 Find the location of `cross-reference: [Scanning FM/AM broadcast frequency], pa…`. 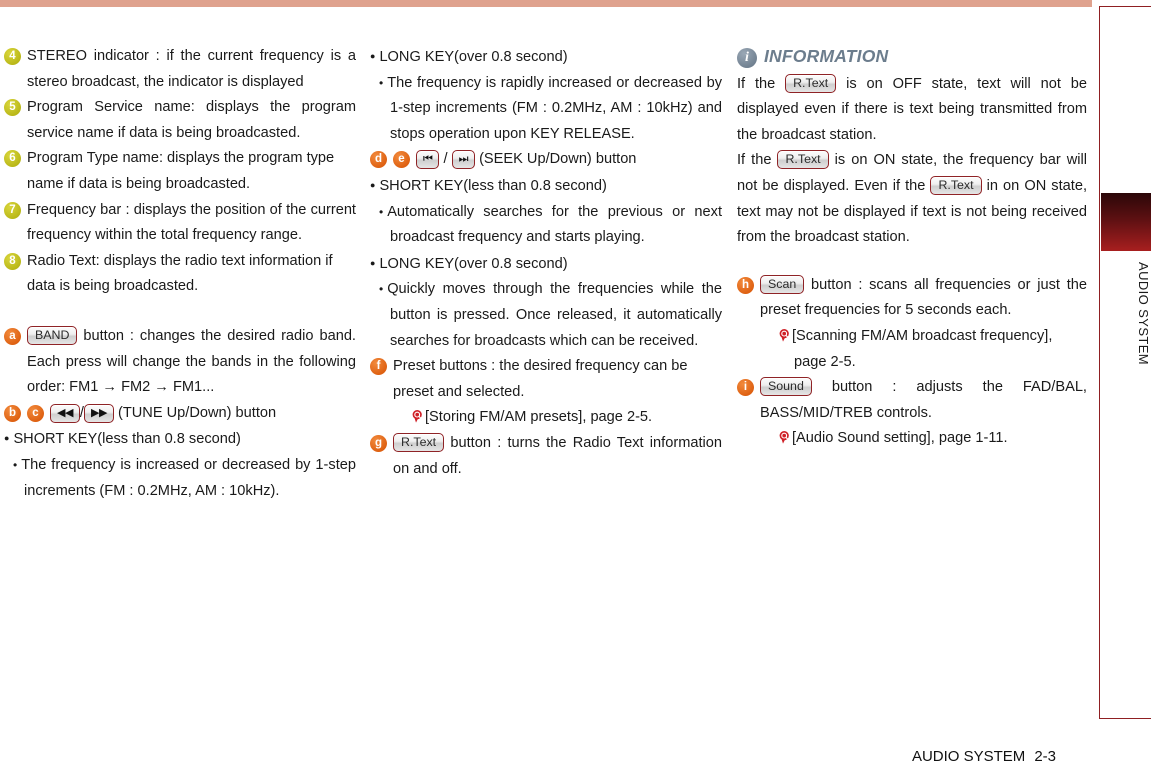

cross-reference: [Scanning FM/AM broadcast frequency], pa… is located at coordinates (932, 349).